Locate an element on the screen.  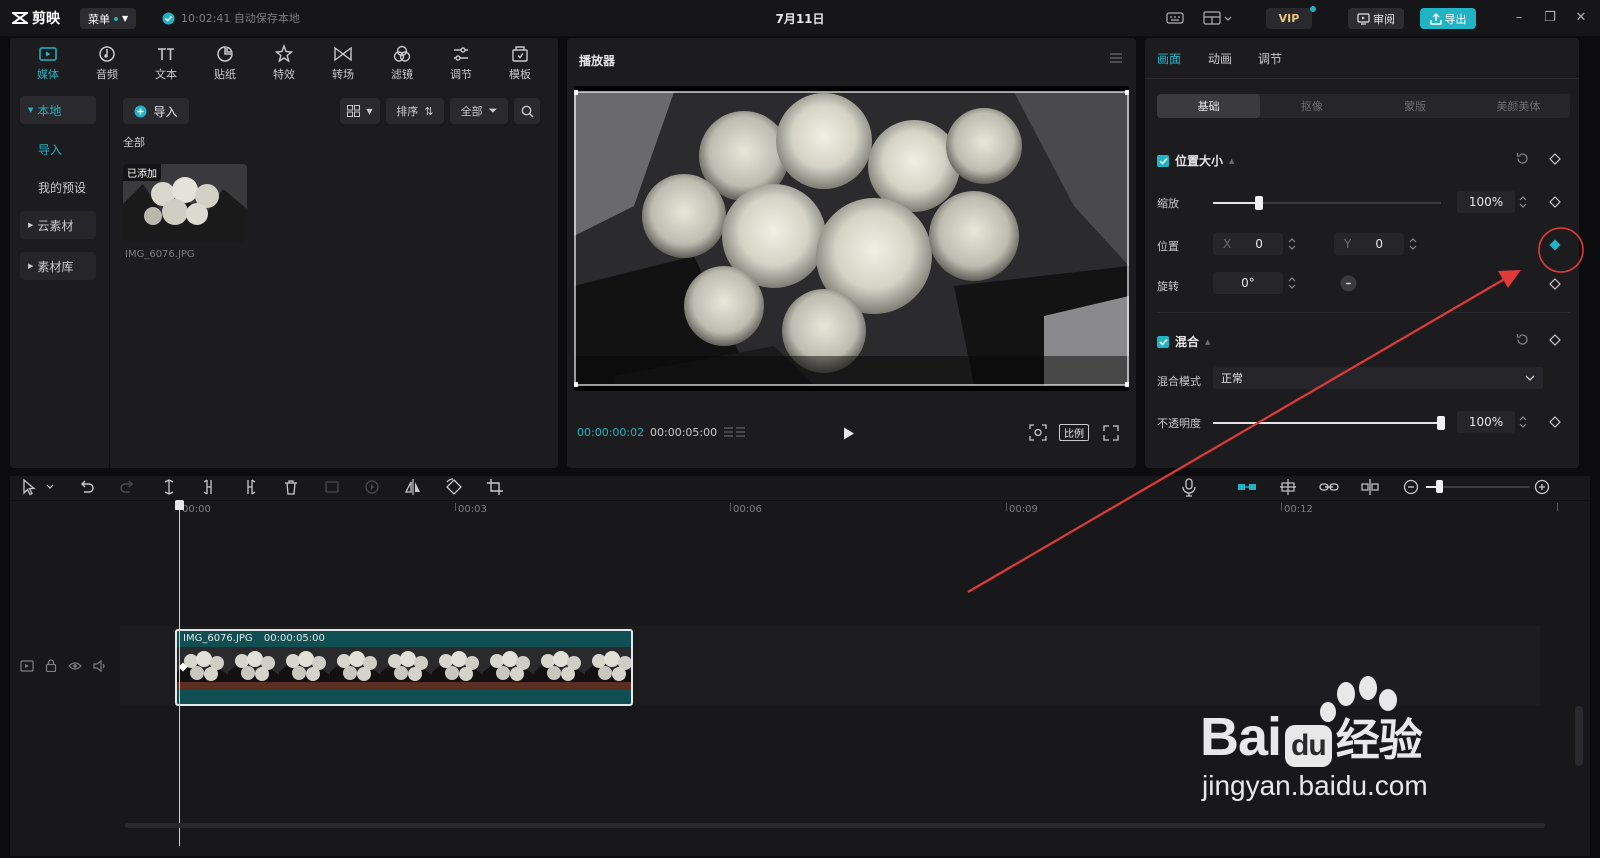
preview-axis-icon is located at coordinates (1370, 487).